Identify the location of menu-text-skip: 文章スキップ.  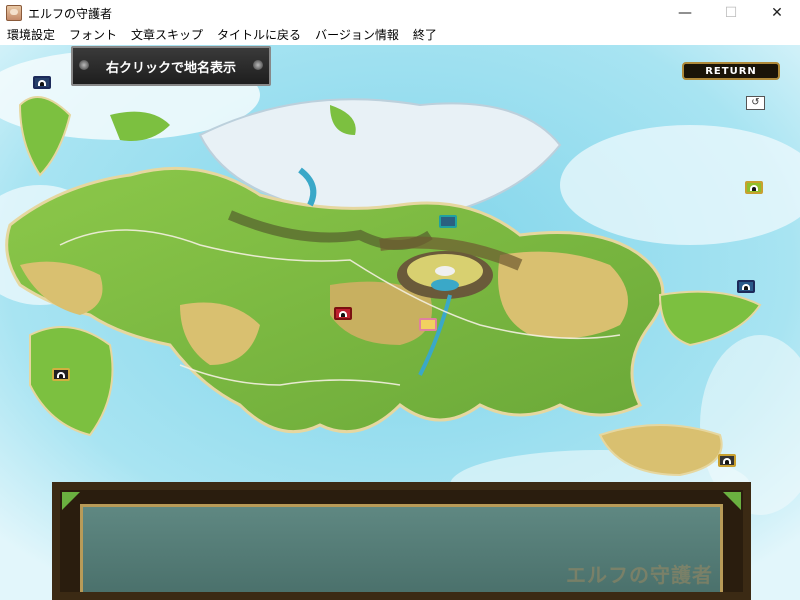
(167, 35).